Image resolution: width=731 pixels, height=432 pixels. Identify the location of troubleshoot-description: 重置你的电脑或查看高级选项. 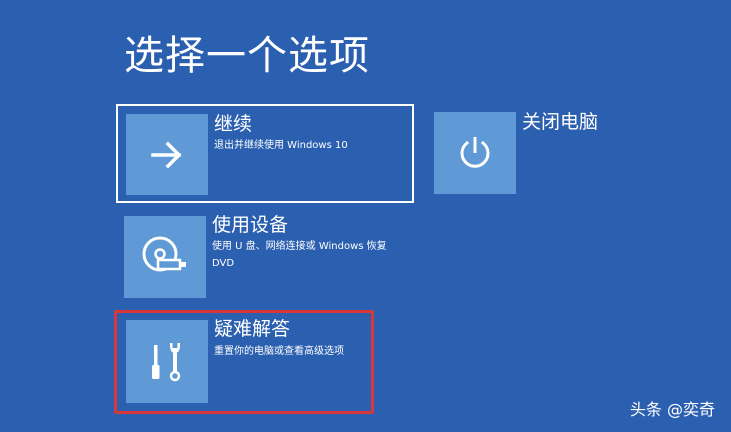
(279, 351).